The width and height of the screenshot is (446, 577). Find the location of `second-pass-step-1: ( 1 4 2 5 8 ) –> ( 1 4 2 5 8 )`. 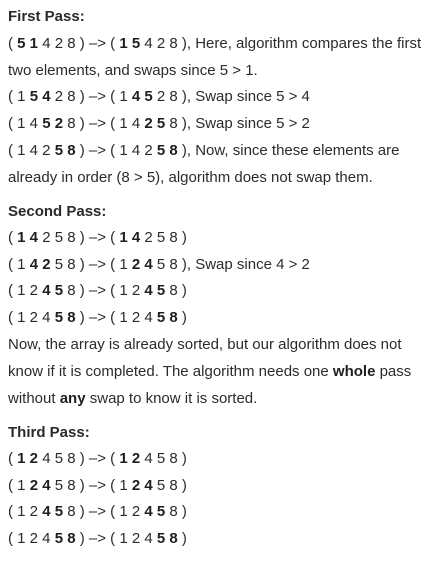

second-pass-step-1: ( 1 4 2 5 8 ) –> ( 1 4 2 5 8 ) is located at coordinates (97, 237).